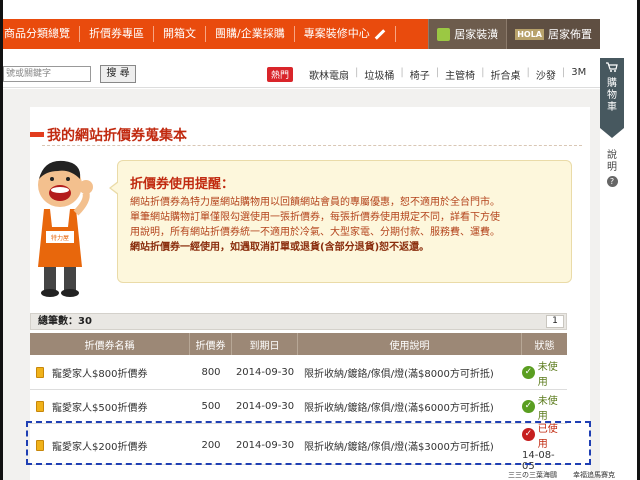 This screenshot has width=640, height=480. Describe the element at coordinates (555, 321) in the screenshot. I see `page-number: 1` at that location.